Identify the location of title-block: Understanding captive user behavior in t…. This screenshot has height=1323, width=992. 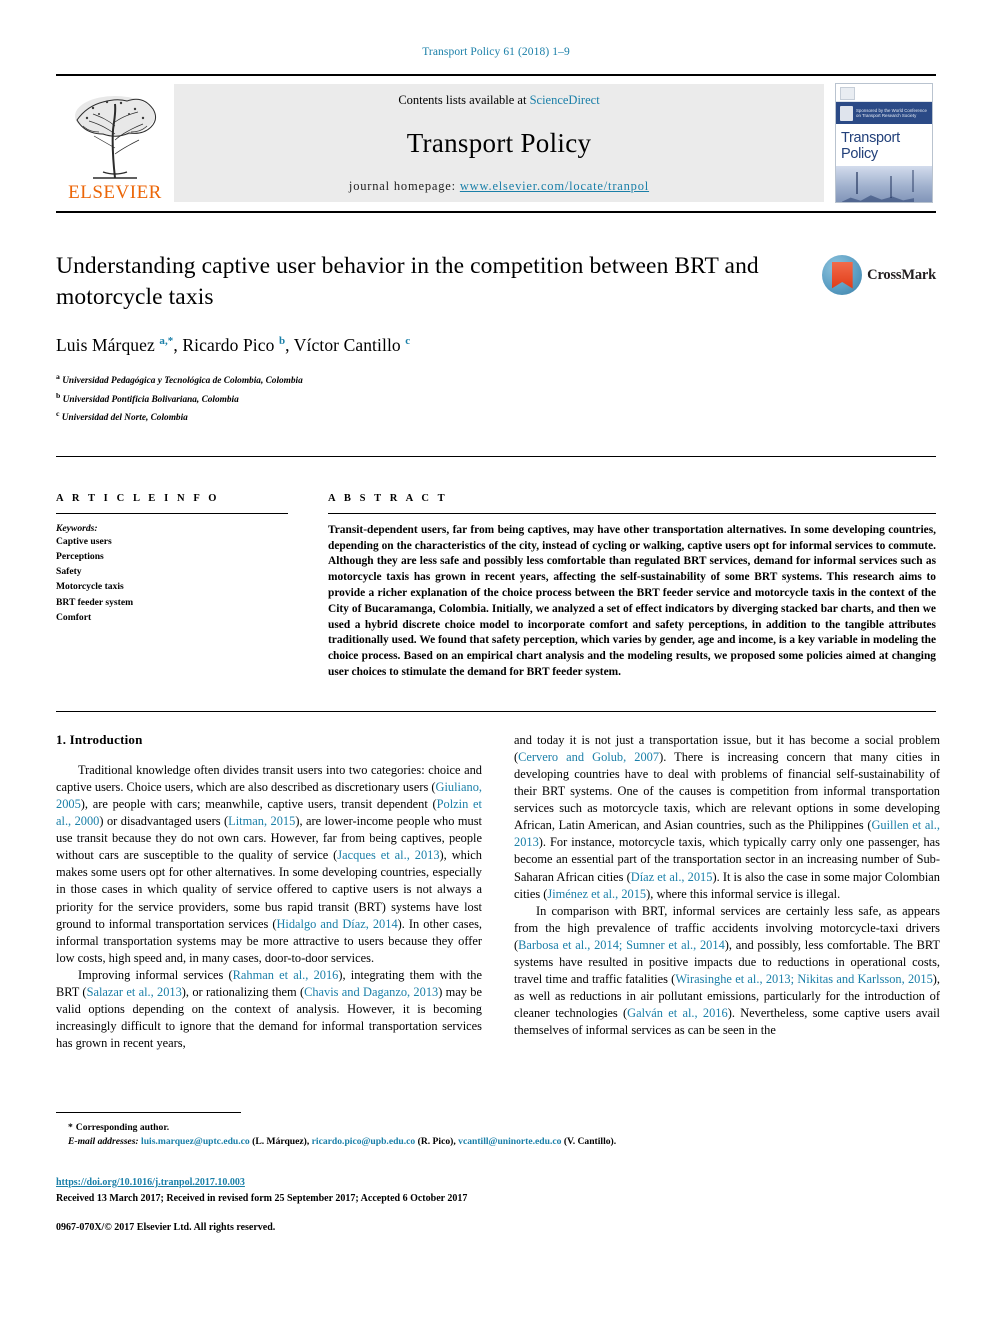
(496, 338).